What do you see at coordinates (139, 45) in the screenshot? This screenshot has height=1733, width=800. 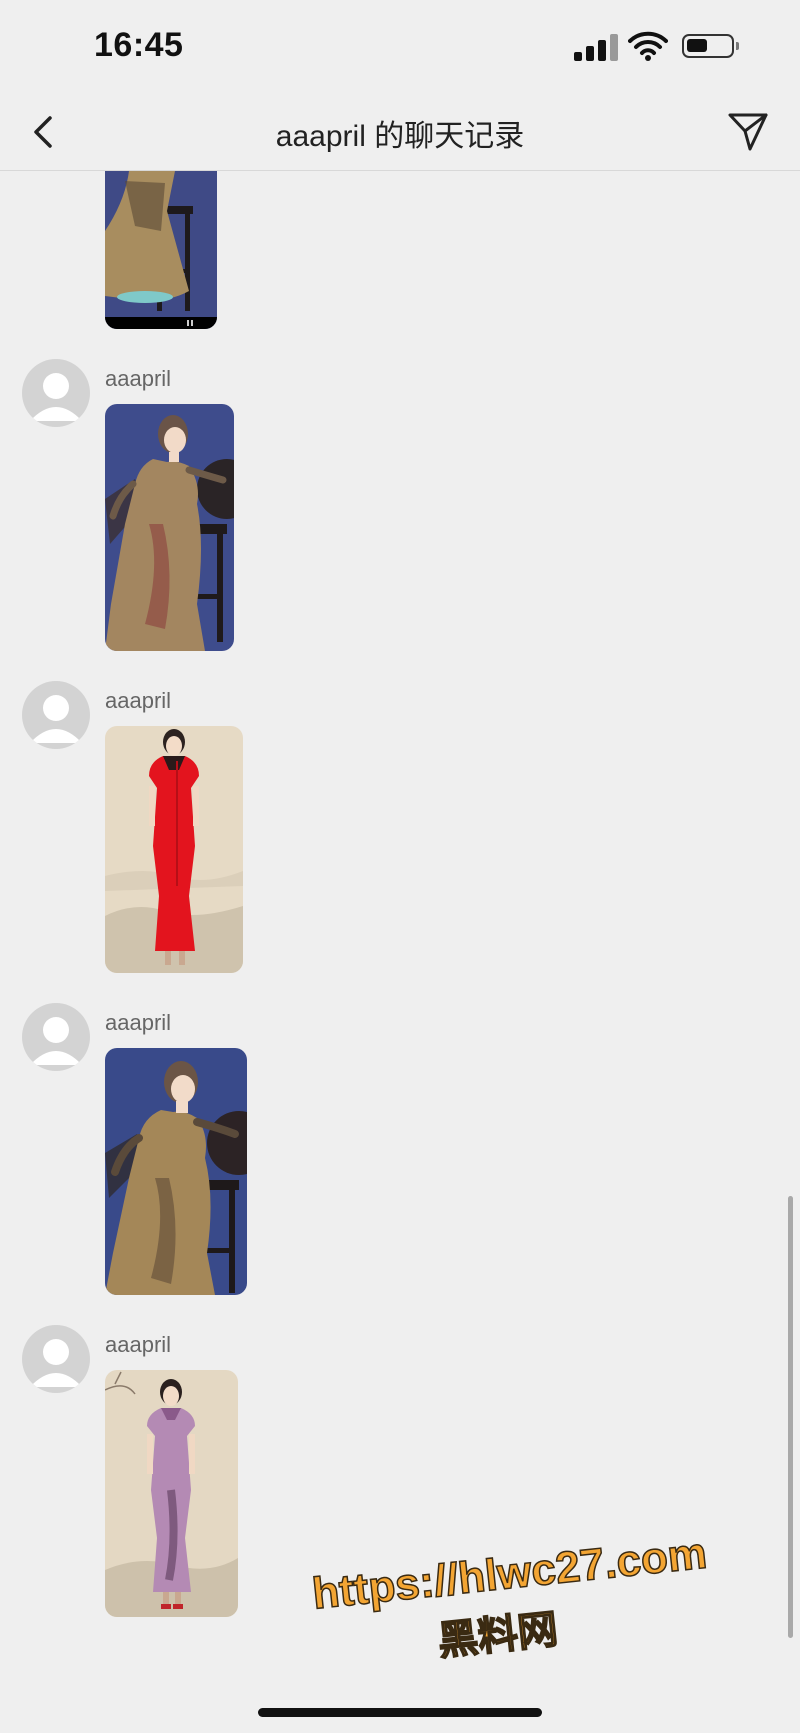 I see `status-time: 16:45` at bounding box center [139, 45].